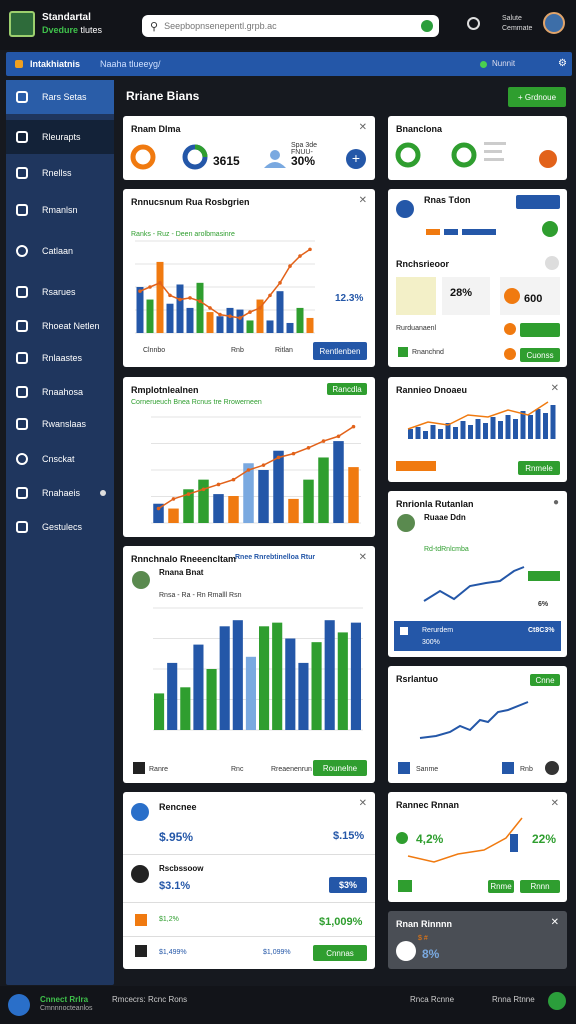  Describe the element at coordinates (19, 1005) in the screenshot. I see `footer-app-icon` at that location.